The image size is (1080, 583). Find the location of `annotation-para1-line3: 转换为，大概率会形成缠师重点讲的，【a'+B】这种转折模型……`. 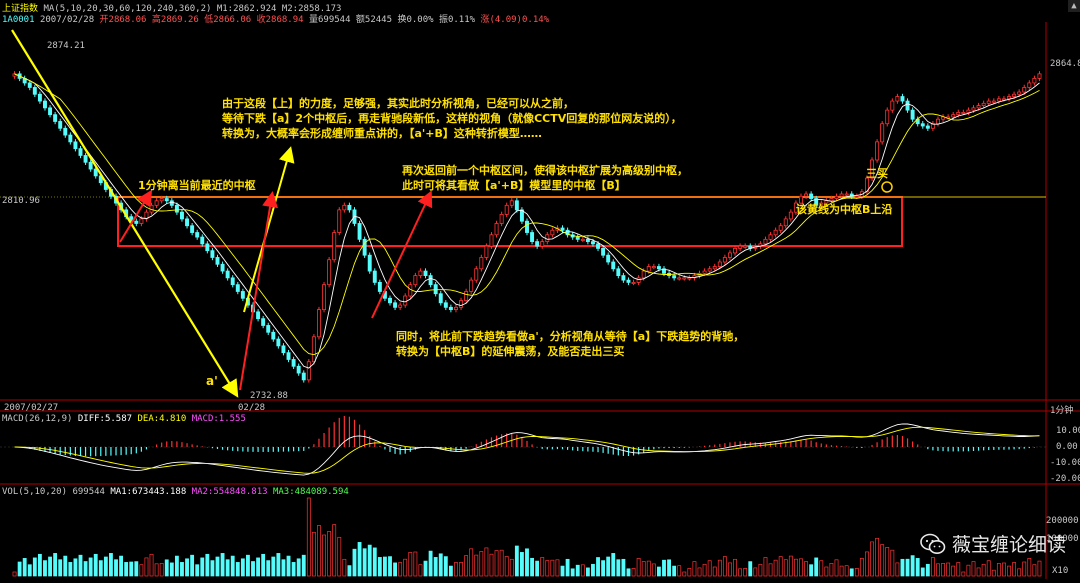

annotation-para1-line3: 转换为，大概率会形成缠师重点讲的，【a'+B】这种转折模型…… is located at coordinates (382, 133).